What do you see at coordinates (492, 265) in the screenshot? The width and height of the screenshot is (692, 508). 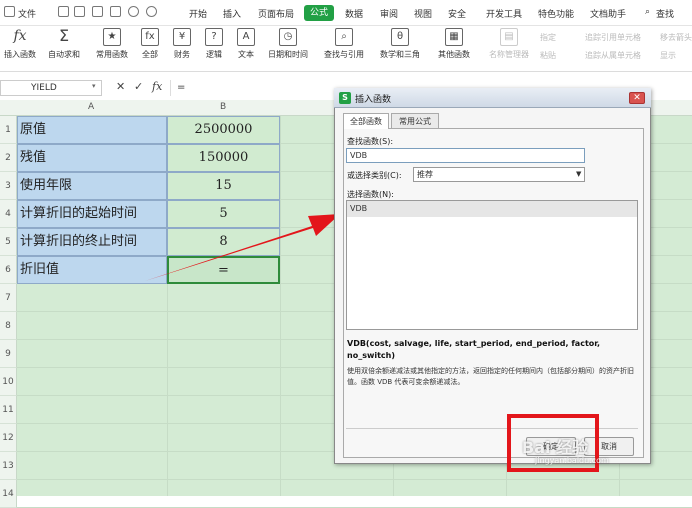 I see `function-list` at bounding box center [492, 265].